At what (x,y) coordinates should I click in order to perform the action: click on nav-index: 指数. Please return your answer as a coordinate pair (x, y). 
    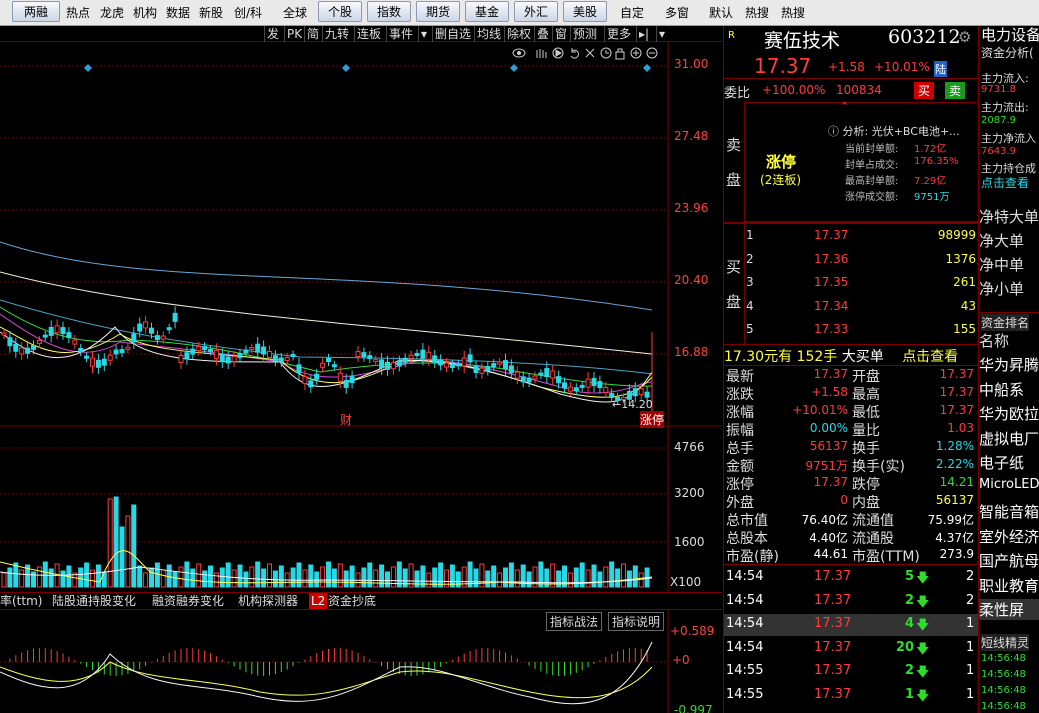
    Looking at the image, I should click on (389, 11).